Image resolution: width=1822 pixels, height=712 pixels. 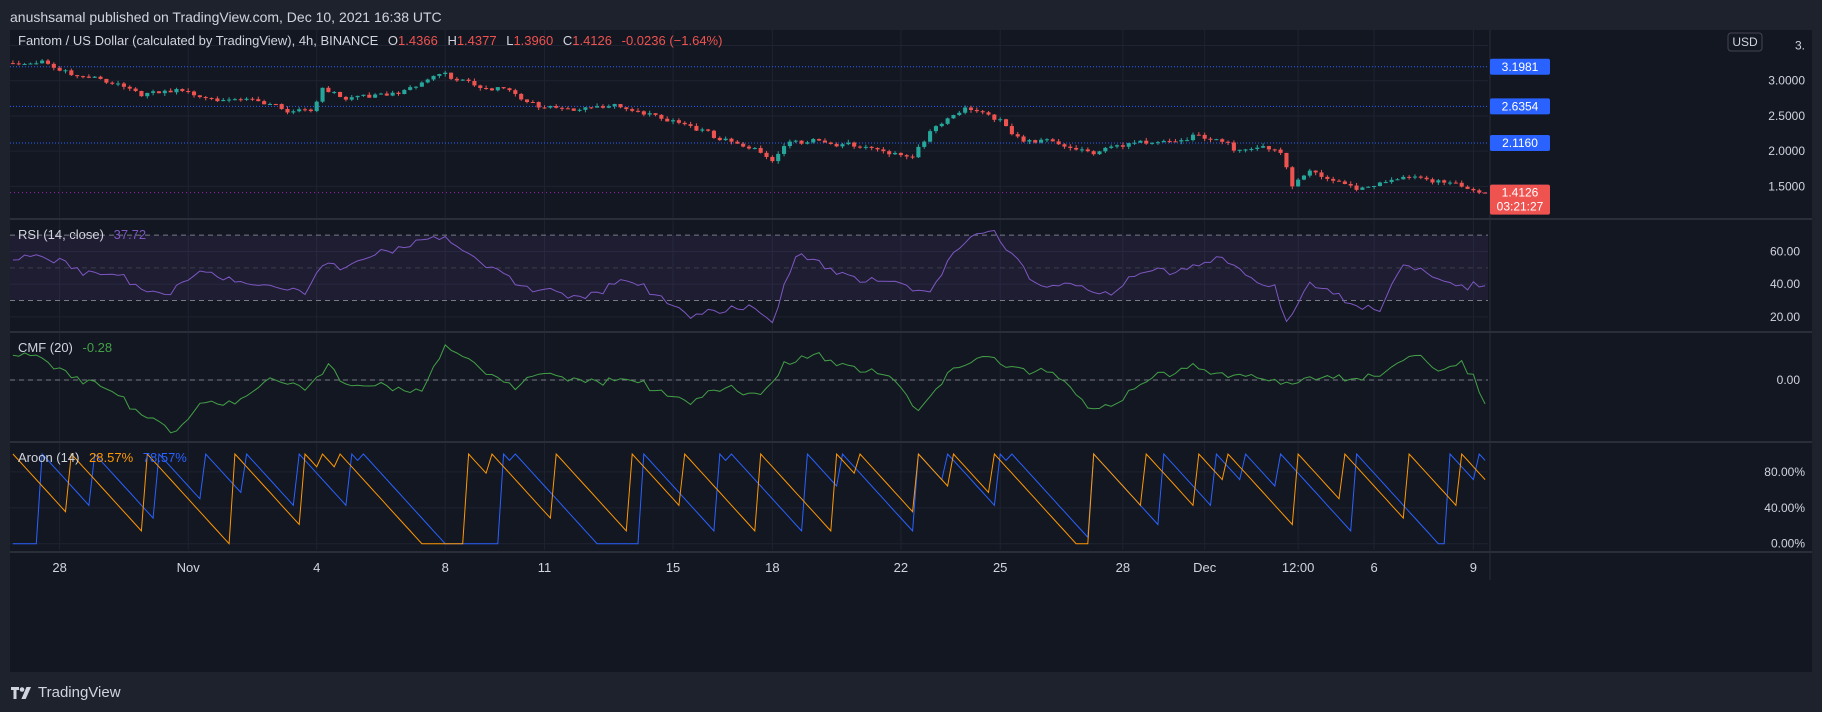 What do you see at coordinates (1800, 46) in the screenshot?
I see `price-tick-label: 3.` at bounding box center [1800, 46].